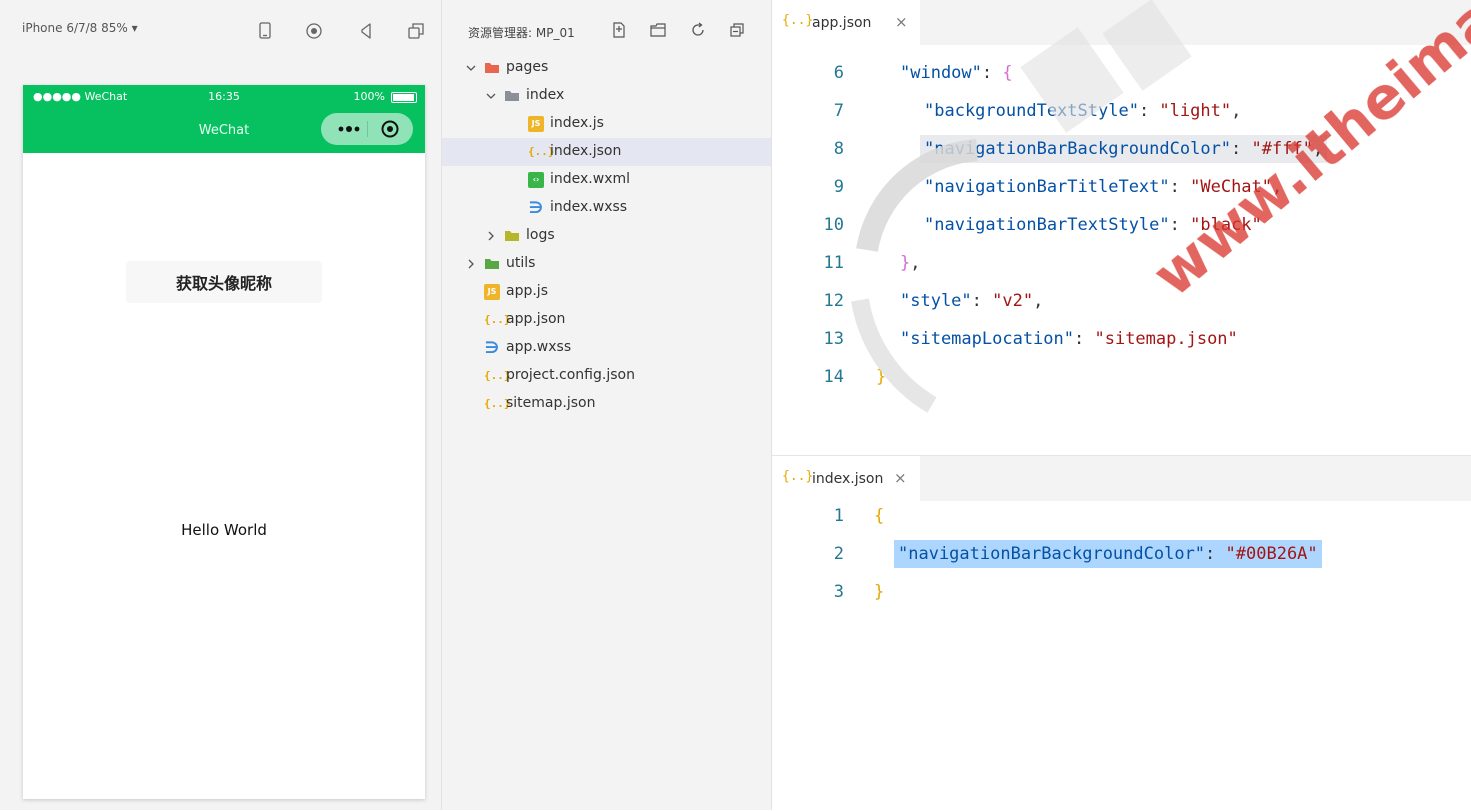 The image size is (1471, 811). What do you see at coordinates (512, 96) in the screenshot?
I see `folder-icon` at bounding box center [512, 96].